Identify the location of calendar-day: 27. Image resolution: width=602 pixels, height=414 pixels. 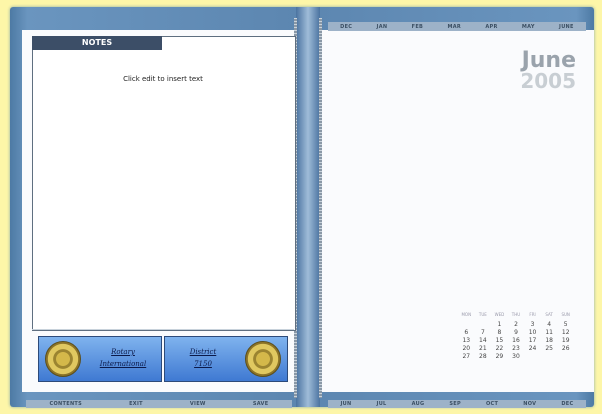
(466, 356).